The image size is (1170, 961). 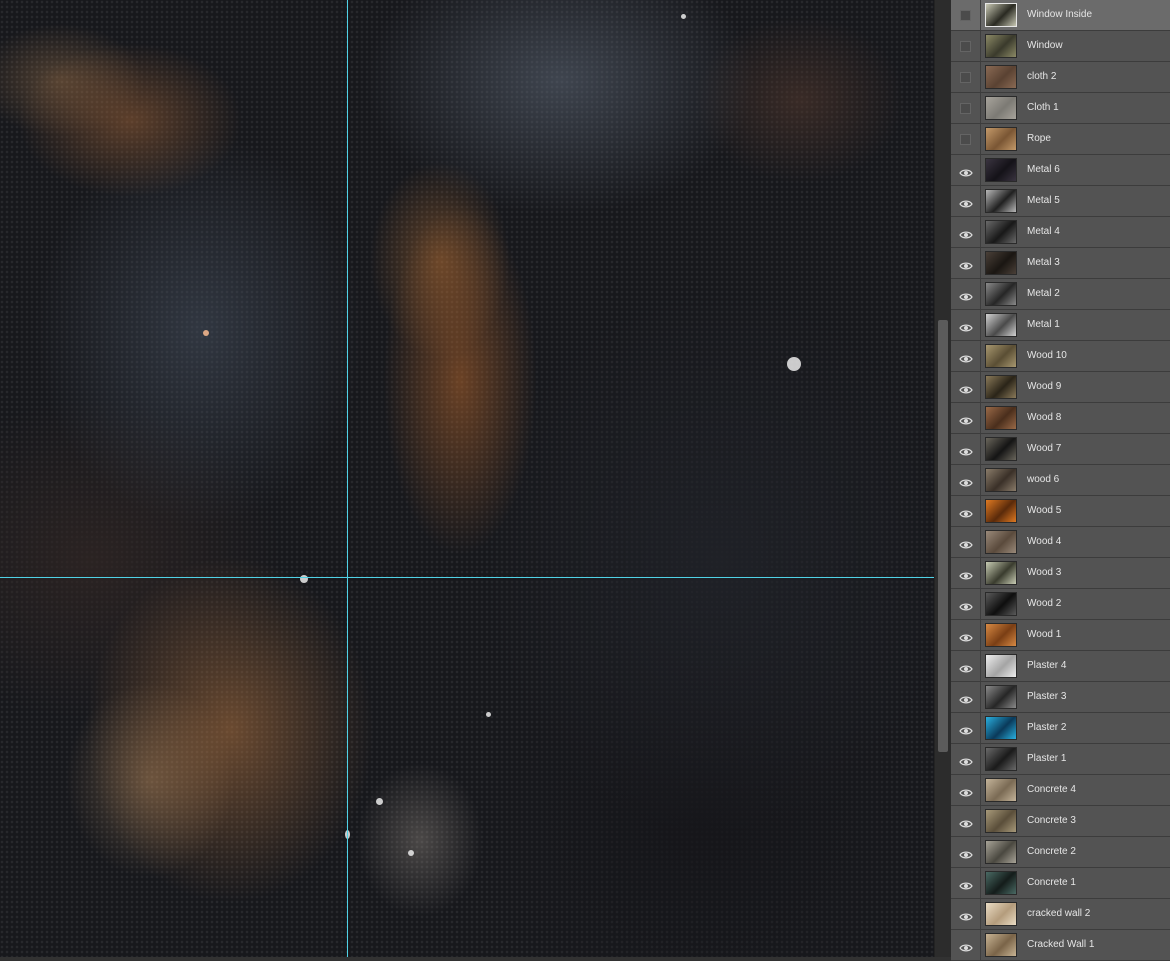 I want to click on layer-name: cloth 2, so click(x=1041, y=77).